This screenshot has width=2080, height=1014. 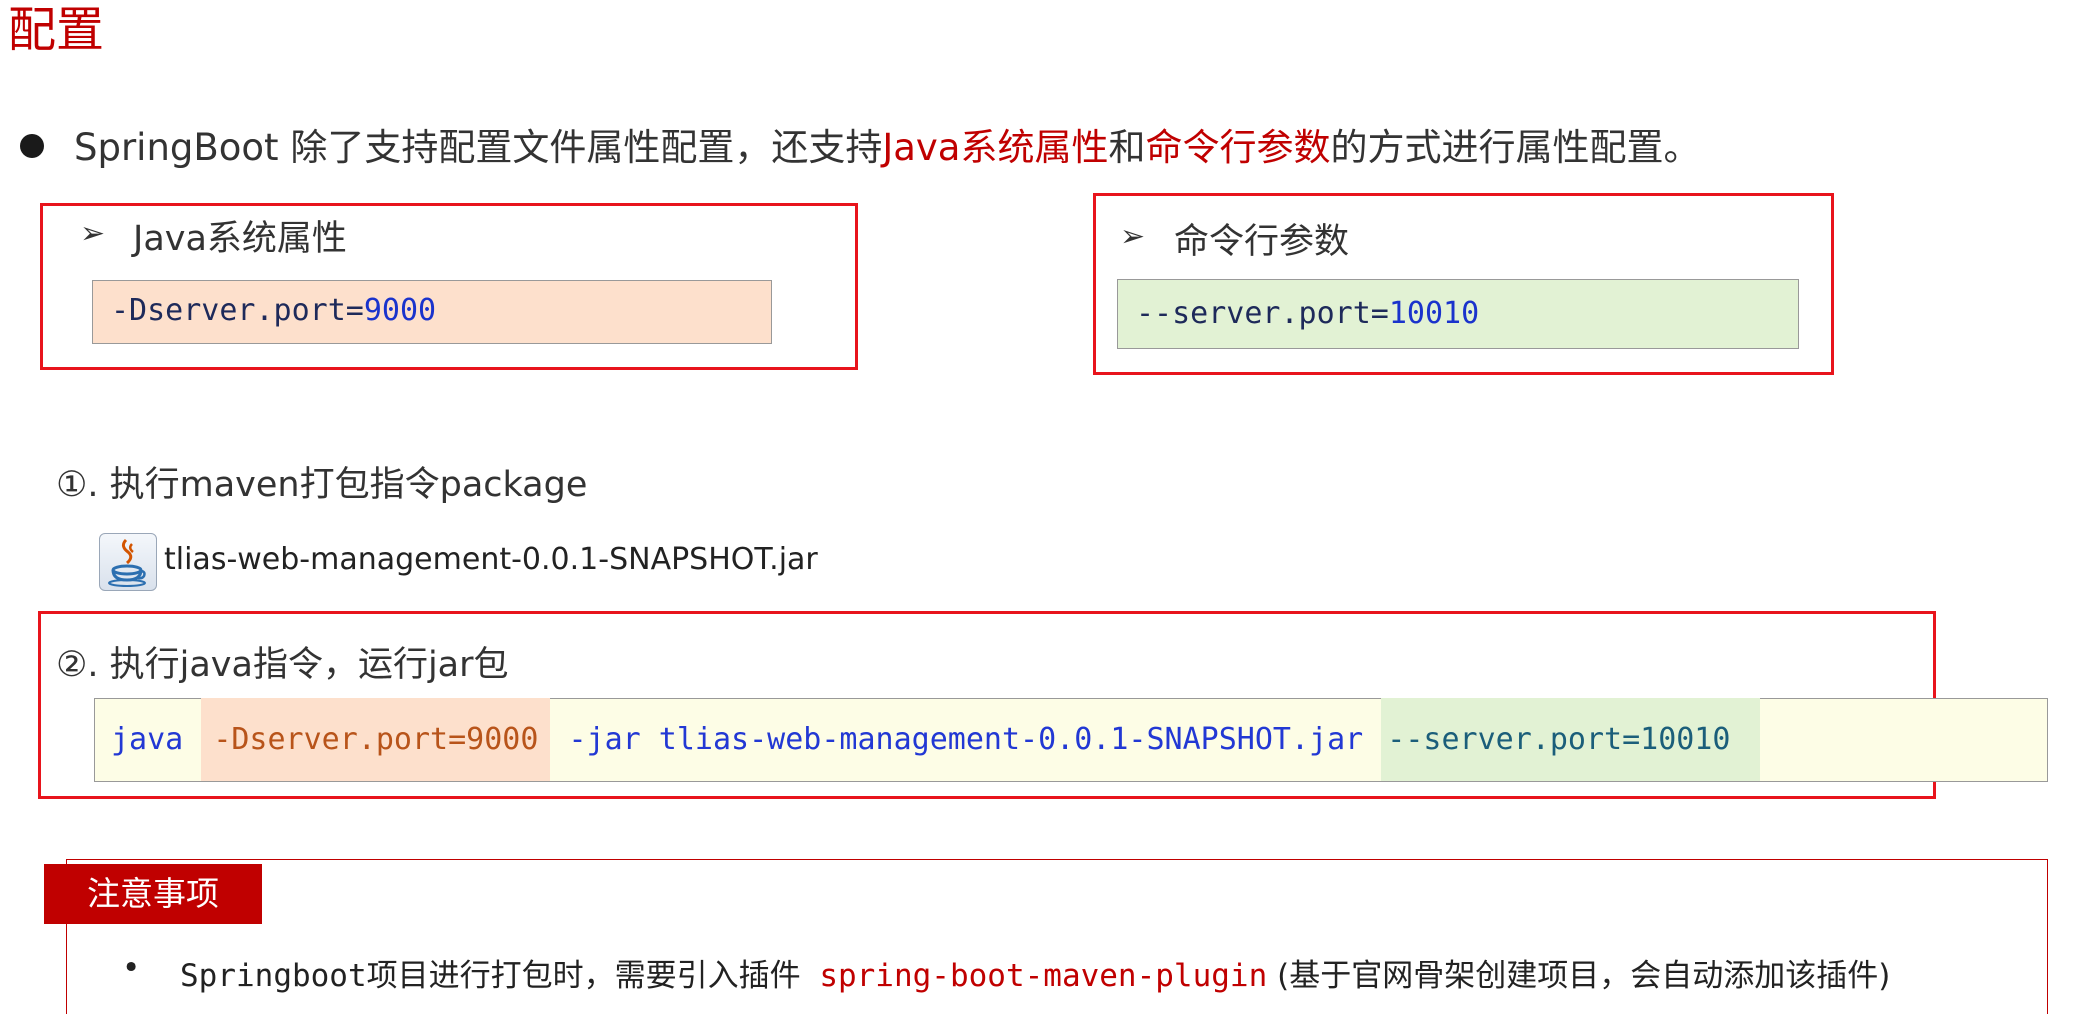 What do you see at coordinates (1043, 976) in the screenshot?
I see `notice-plugin: spring-boot-maven-plugin` at bounding box center [1043, 976].